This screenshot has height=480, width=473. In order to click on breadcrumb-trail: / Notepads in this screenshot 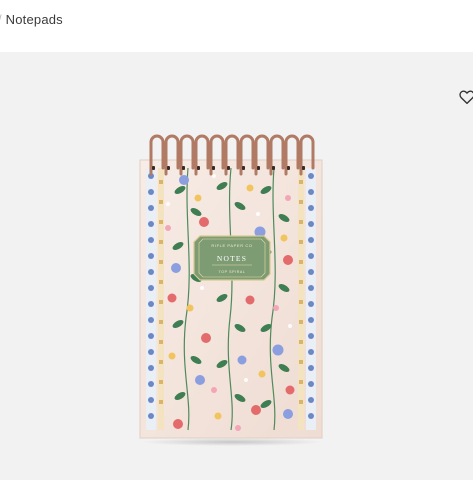, I will do `click(31, 19)`.